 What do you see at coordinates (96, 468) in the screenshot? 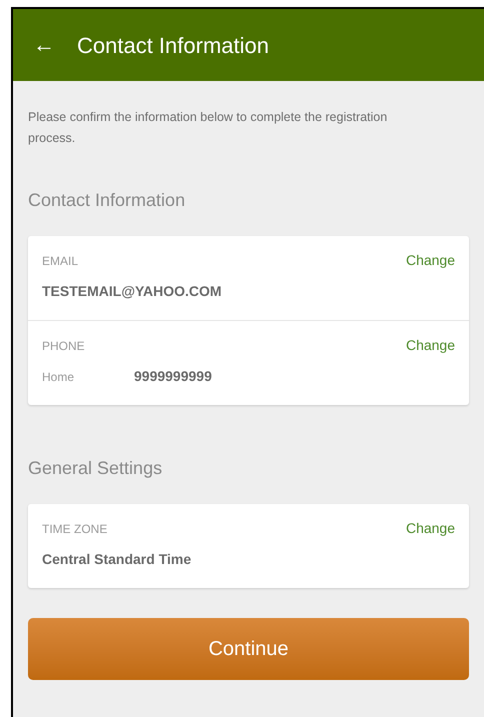
I see `section-heading: General Settings` at bounding box center [96, 468].